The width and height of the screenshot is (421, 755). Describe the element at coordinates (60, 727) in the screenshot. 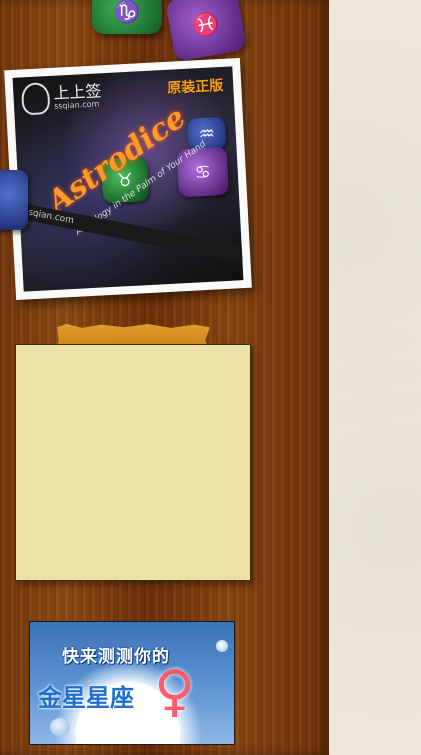

I see `heart-drop-icon` at that location.